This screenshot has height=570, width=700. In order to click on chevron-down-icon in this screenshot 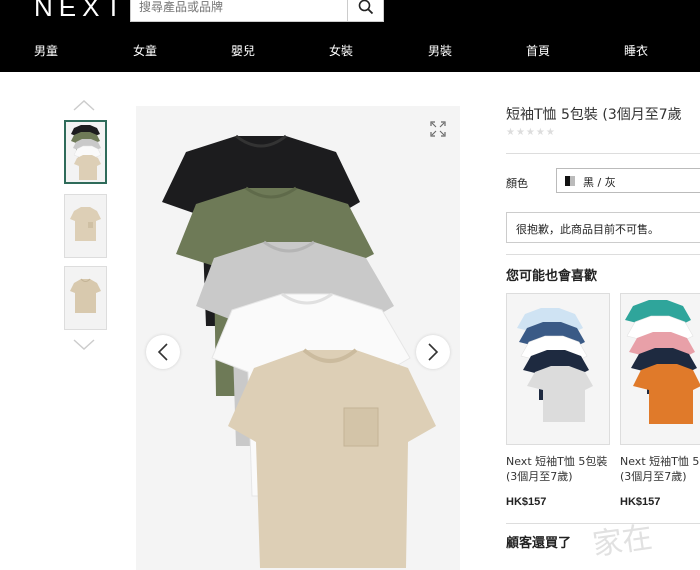, I will do `click(84, 344)`.